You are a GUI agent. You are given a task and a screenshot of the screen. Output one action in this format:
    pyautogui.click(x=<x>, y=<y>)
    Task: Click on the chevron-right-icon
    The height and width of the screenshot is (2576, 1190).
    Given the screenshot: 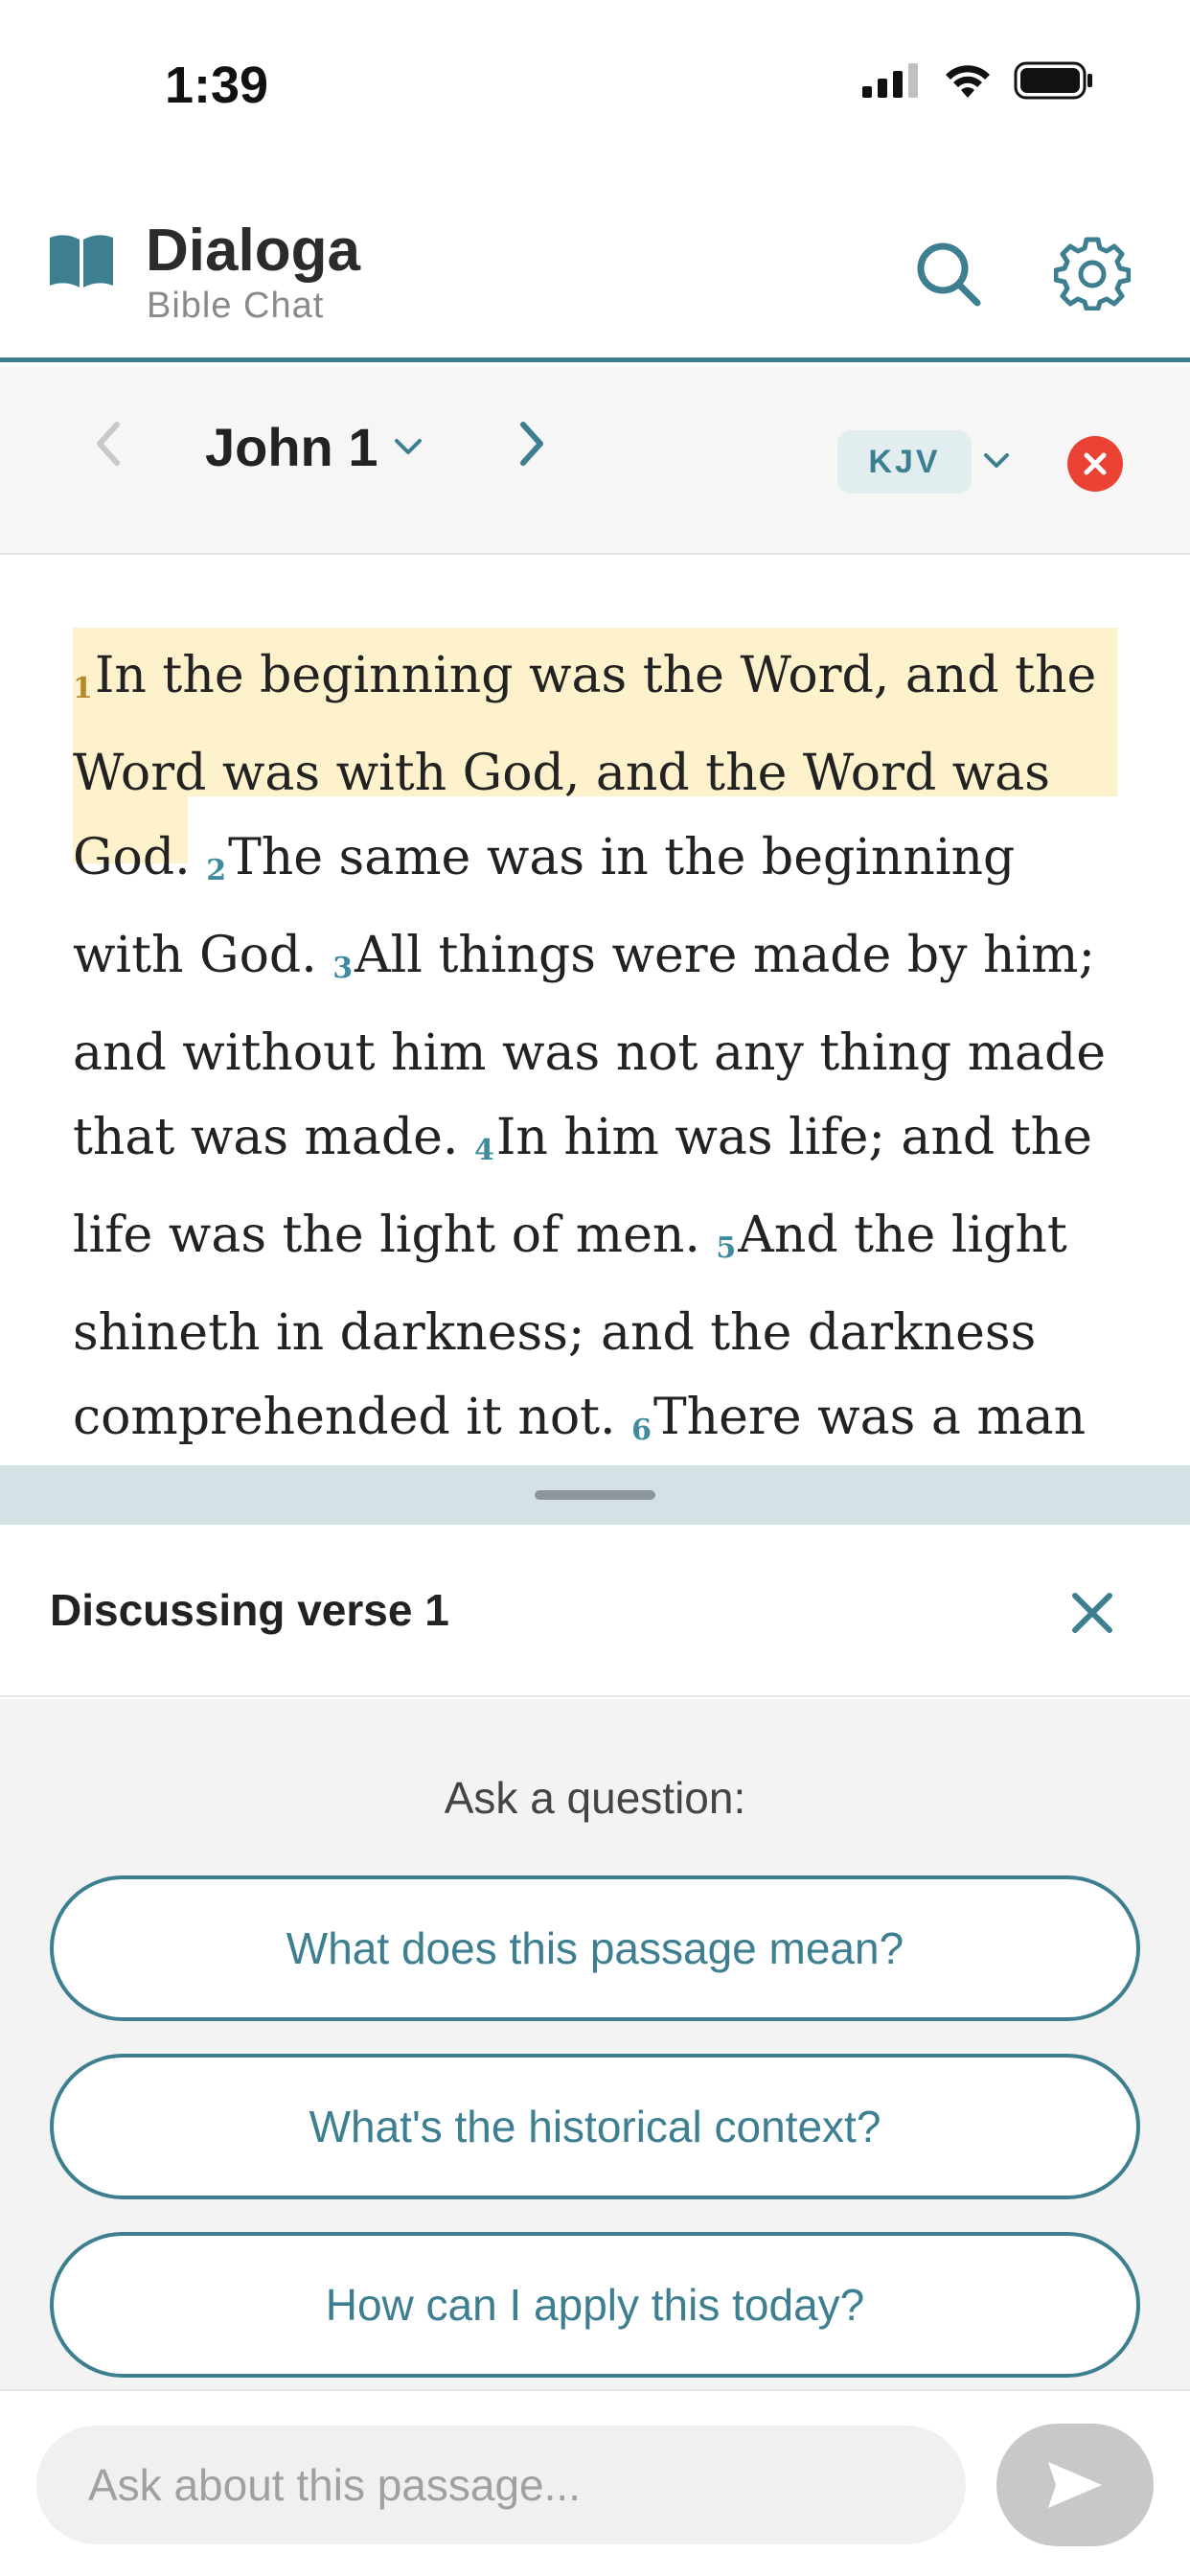 What is the action you would take?
    pyautogui.click(x=531, y=444)
    